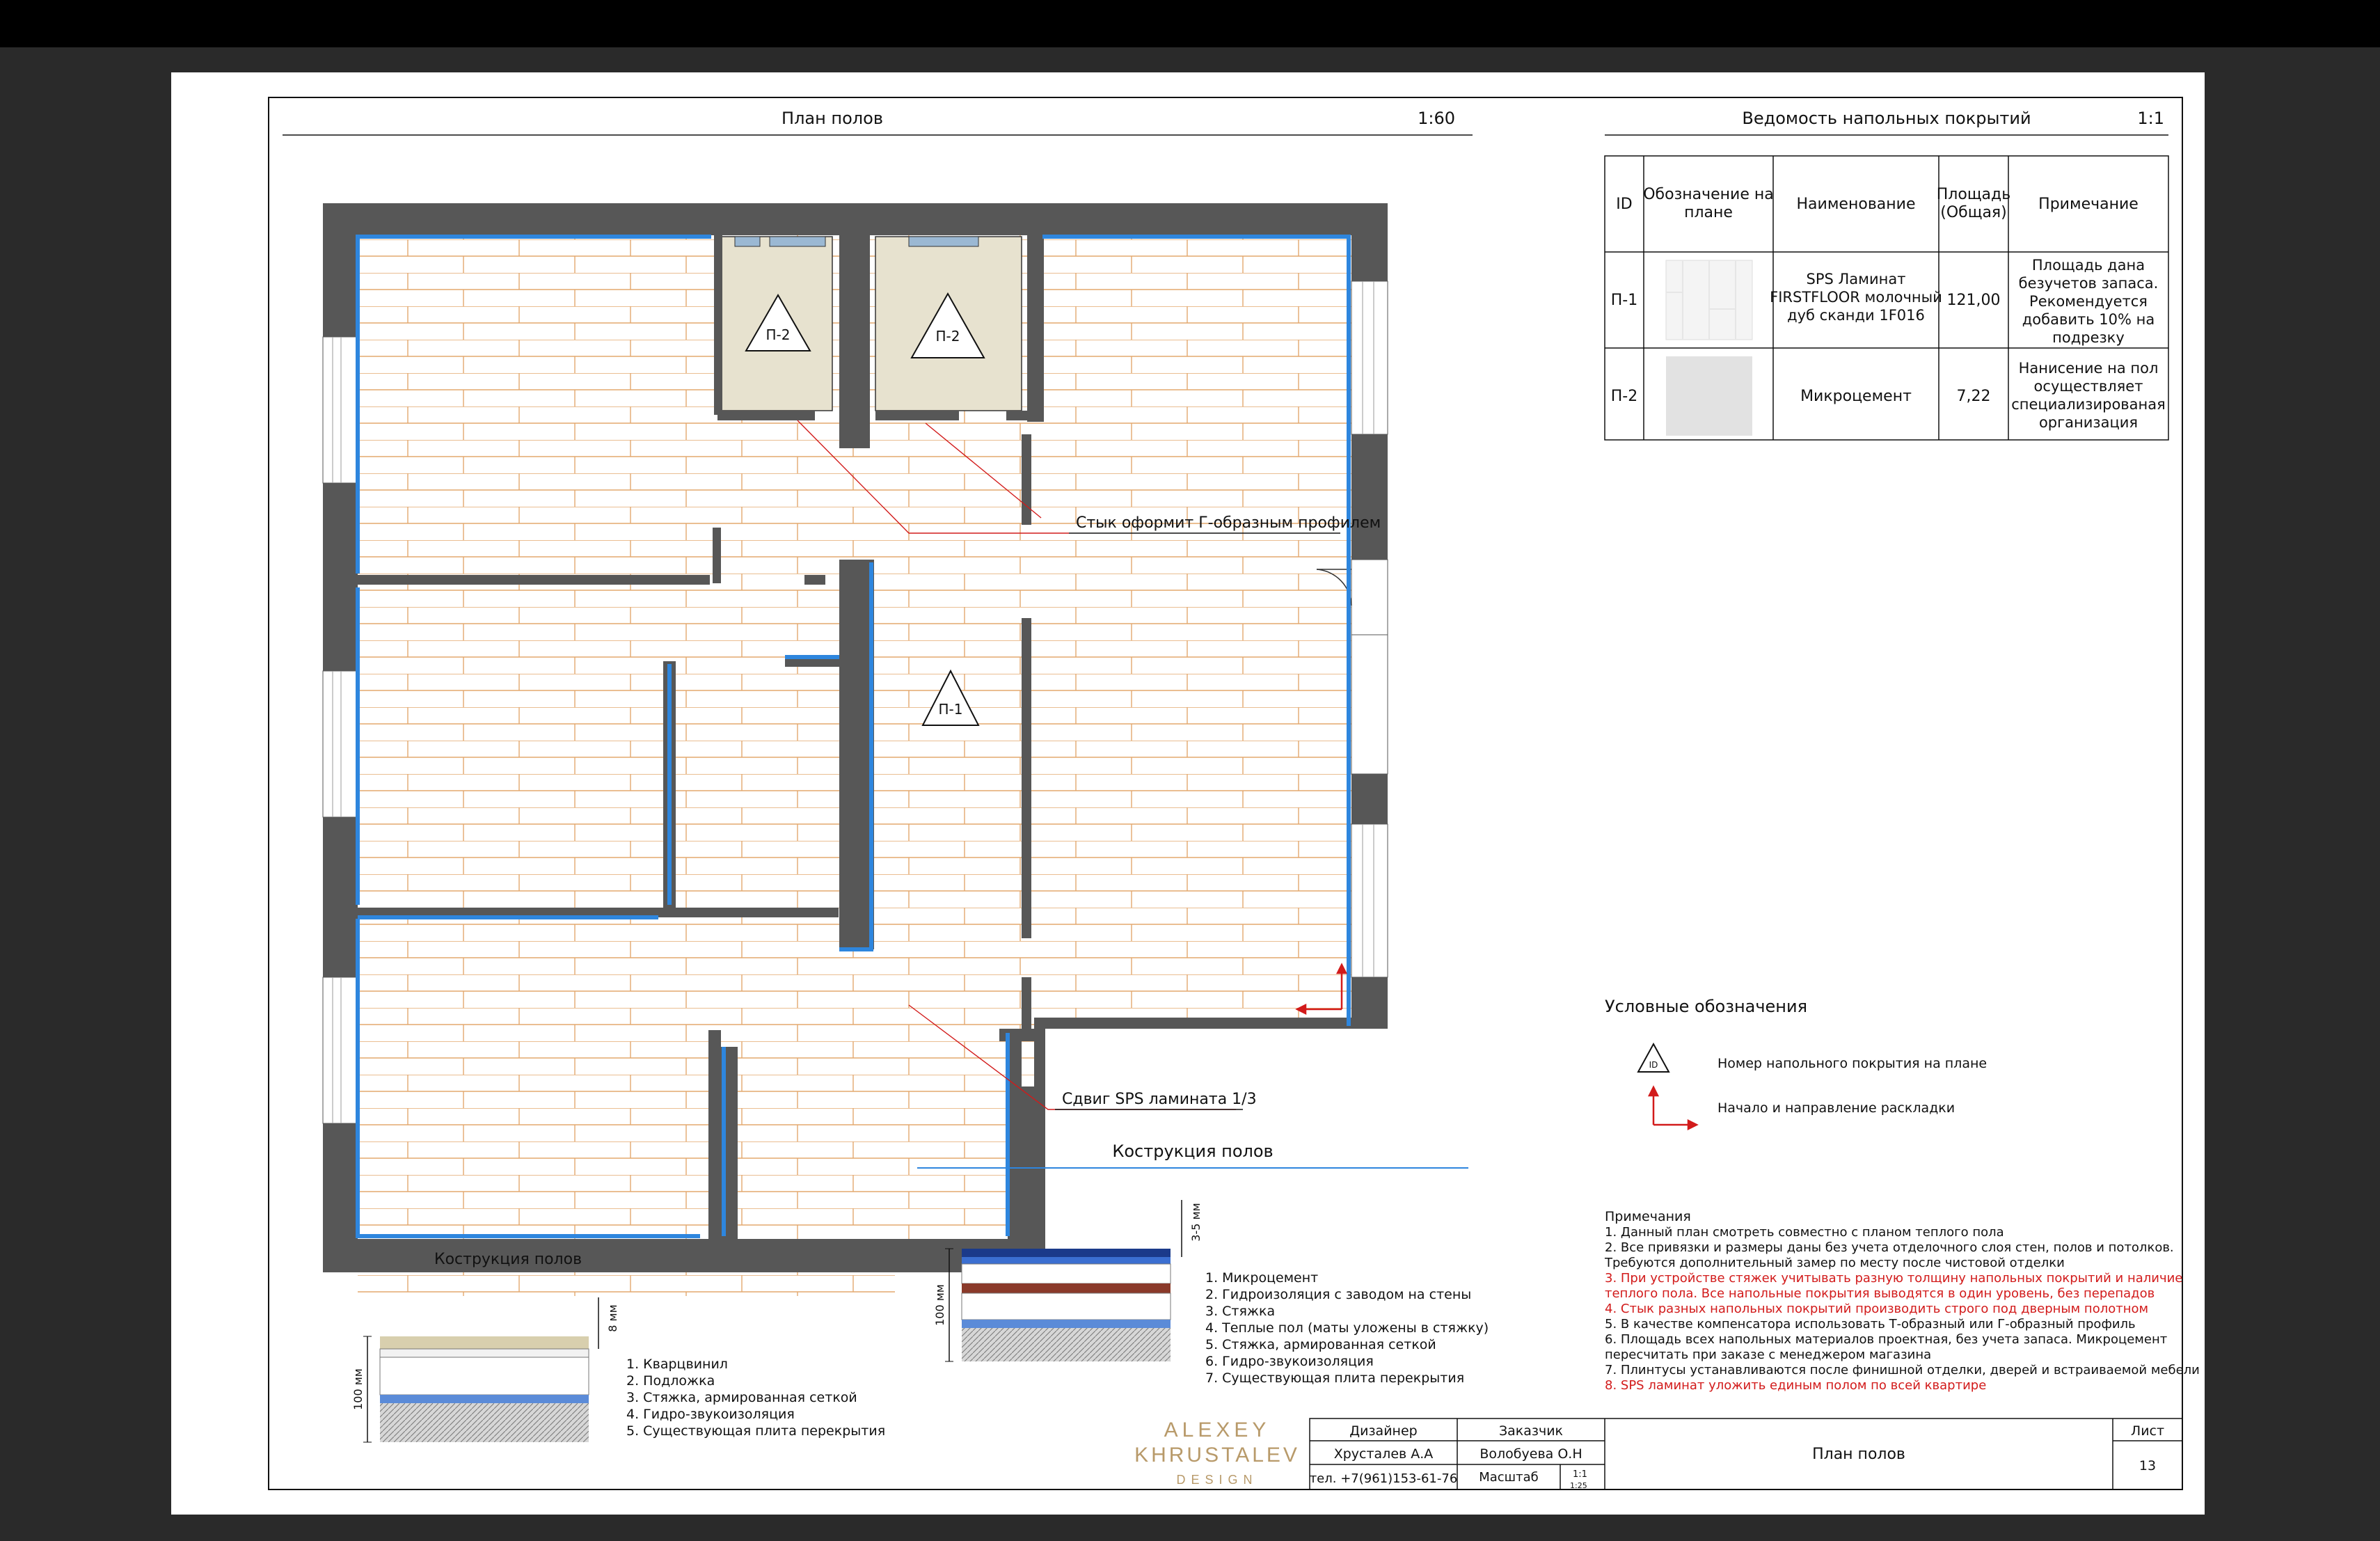 The height and width of the screenshot is (1541, 2380). Describe the element at coordinates (1334, 1378) in the screenshot. I see `svg-text:7. Существующая плита перекрыт: 7. Существующая плита перекрытия` at that location.